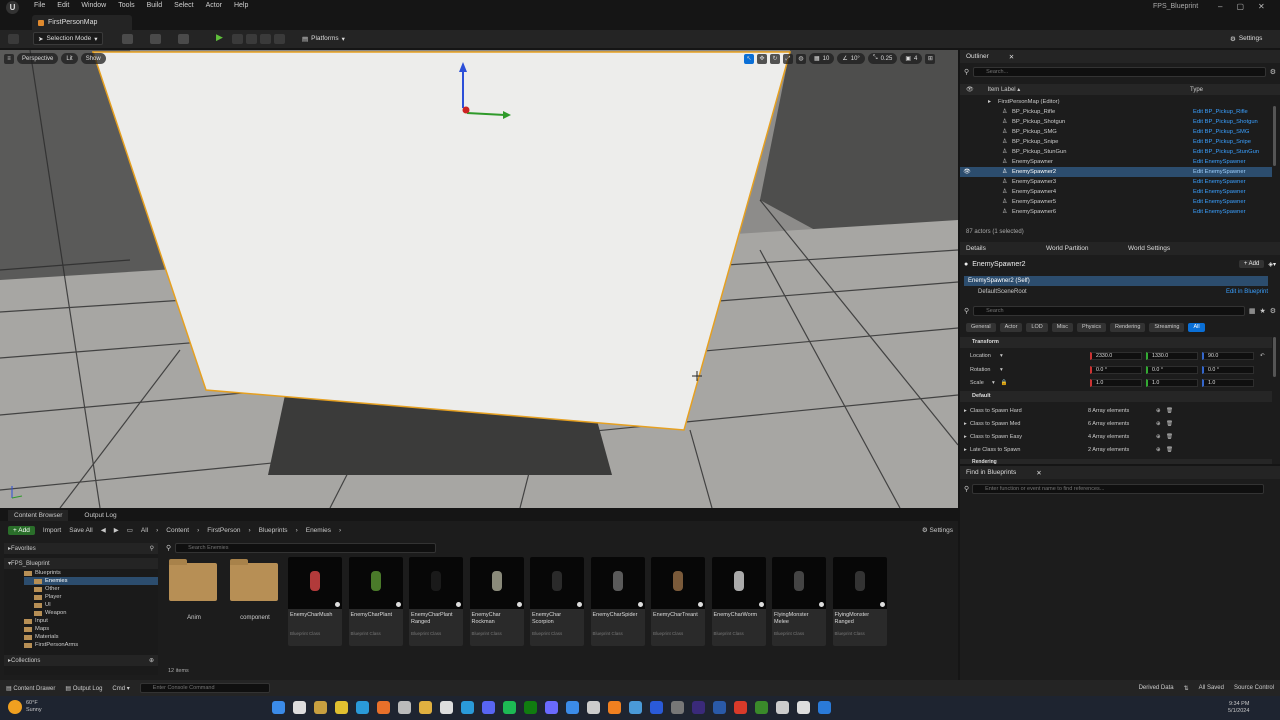  I want to click on asset-tile: FlyingMonster Melee Blueprint Class, so click(799, 601).